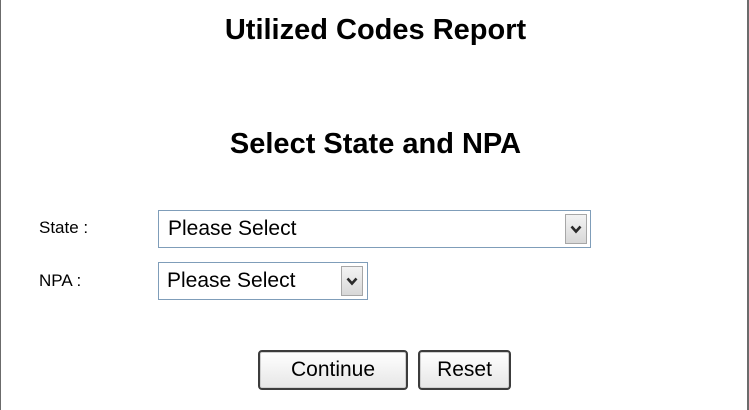 The height and width of the screenshot is (410, 749). Describe the element at coordinates (231, 280) in the screenshot. I see `npa-select-value: Please Select` at that location.